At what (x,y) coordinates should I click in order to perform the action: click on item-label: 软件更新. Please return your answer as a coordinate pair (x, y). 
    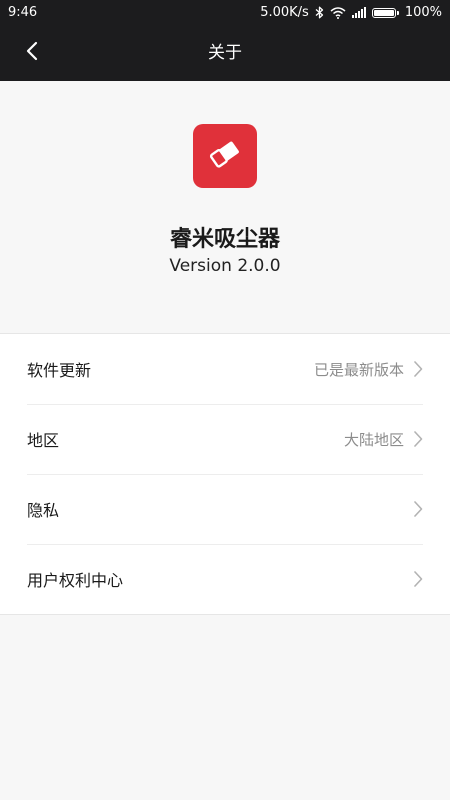
    Looking at the image, I should click on (59, 370).